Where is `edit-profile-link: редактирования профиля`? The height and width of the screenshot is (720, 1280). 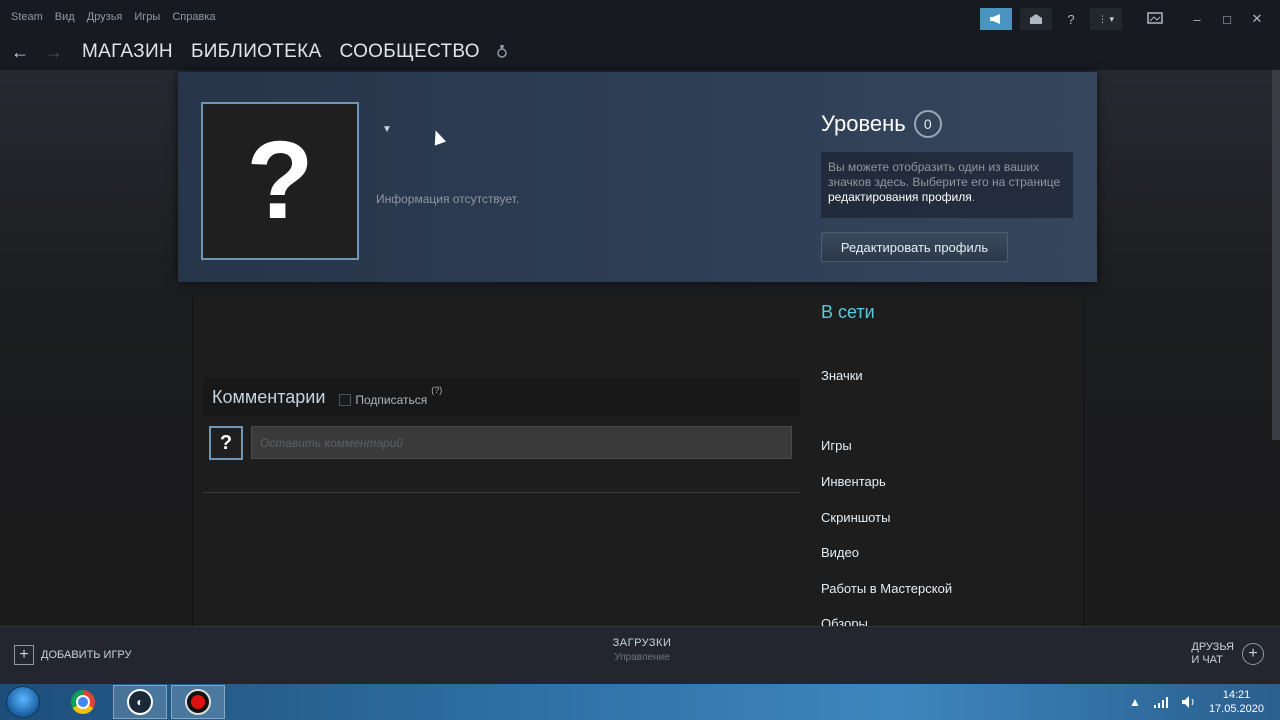 edit-profile-link: редактирования профиля is located at coordinates (900, 197).